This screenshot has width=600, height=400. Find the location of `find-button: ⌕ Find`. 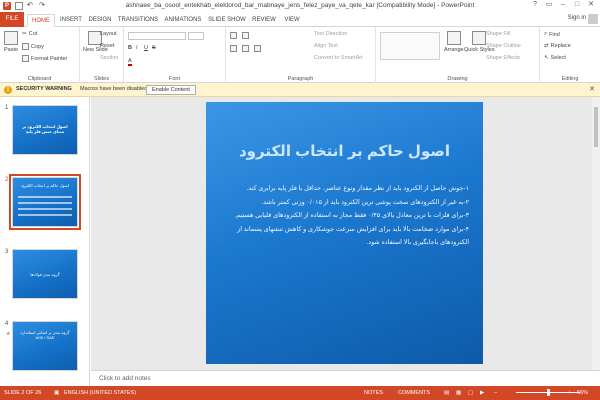

find-button: ⌕ Find is located at coordinates (552, 34).